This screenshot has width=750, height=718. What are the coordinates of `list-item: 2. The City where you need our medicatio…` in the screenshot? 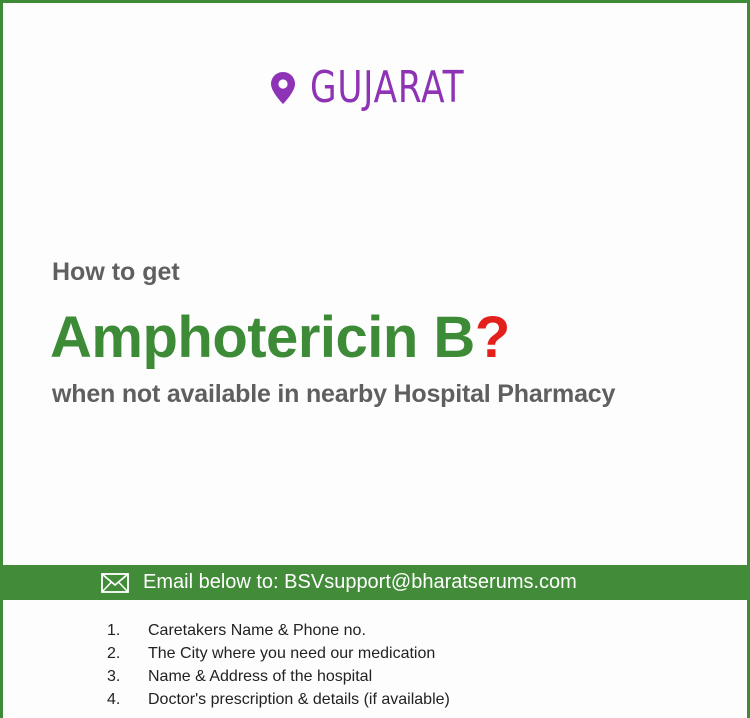 It's located at (278, 653).